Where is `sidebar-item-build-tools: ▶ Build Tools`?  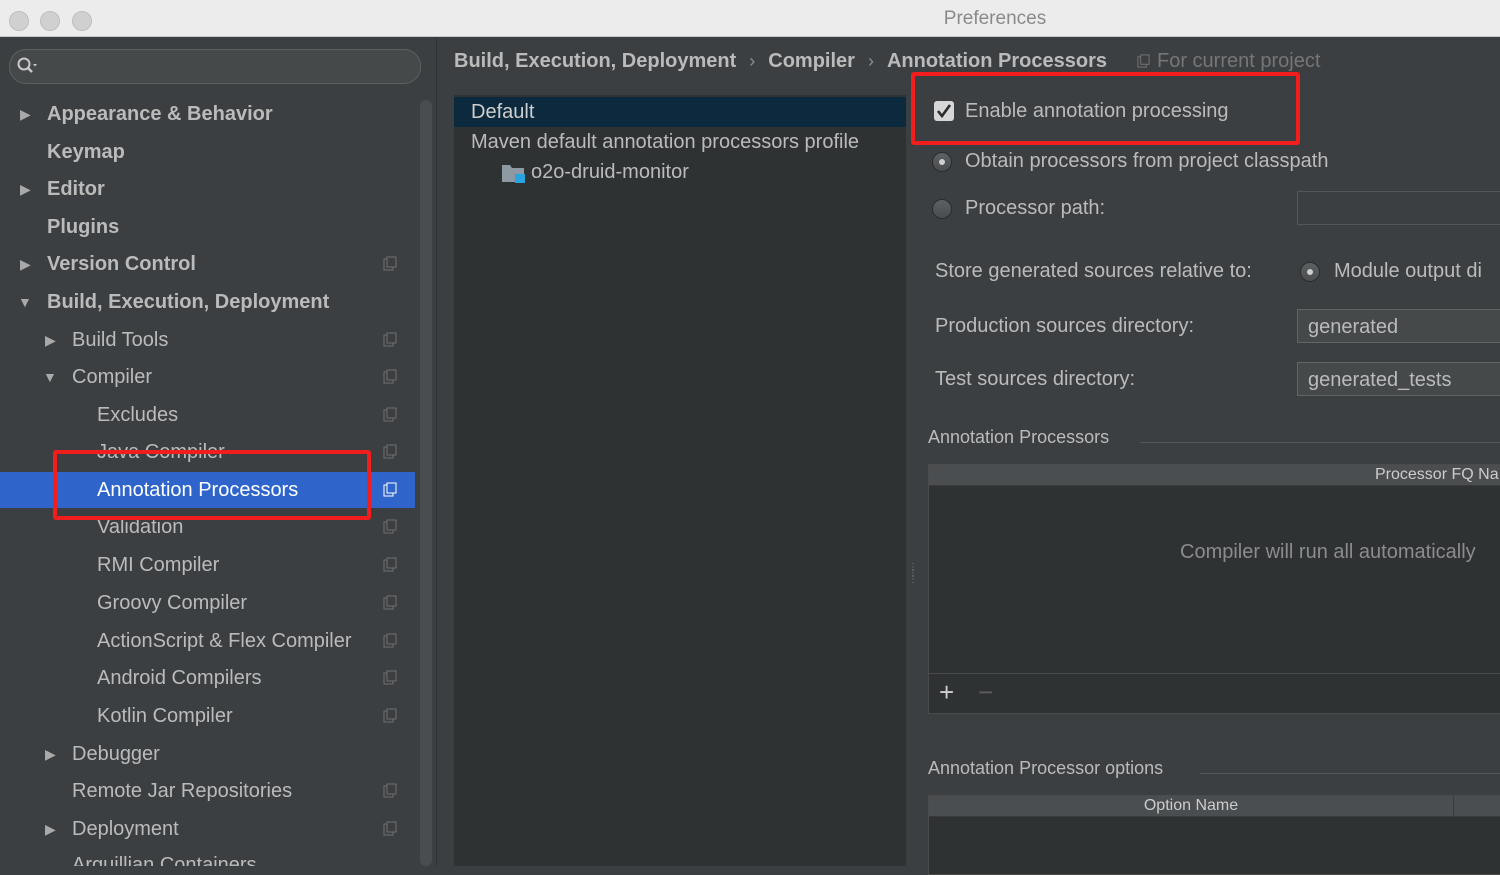 sidebar-item-build-tools: ▶ Build Tools is located at coordinates (207, 340).